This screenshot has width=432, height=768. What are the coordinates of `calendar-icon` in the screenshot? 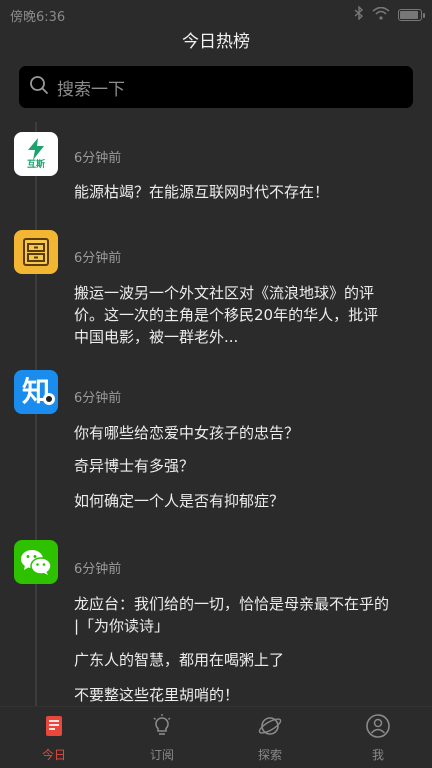 It's located at (54, 728).